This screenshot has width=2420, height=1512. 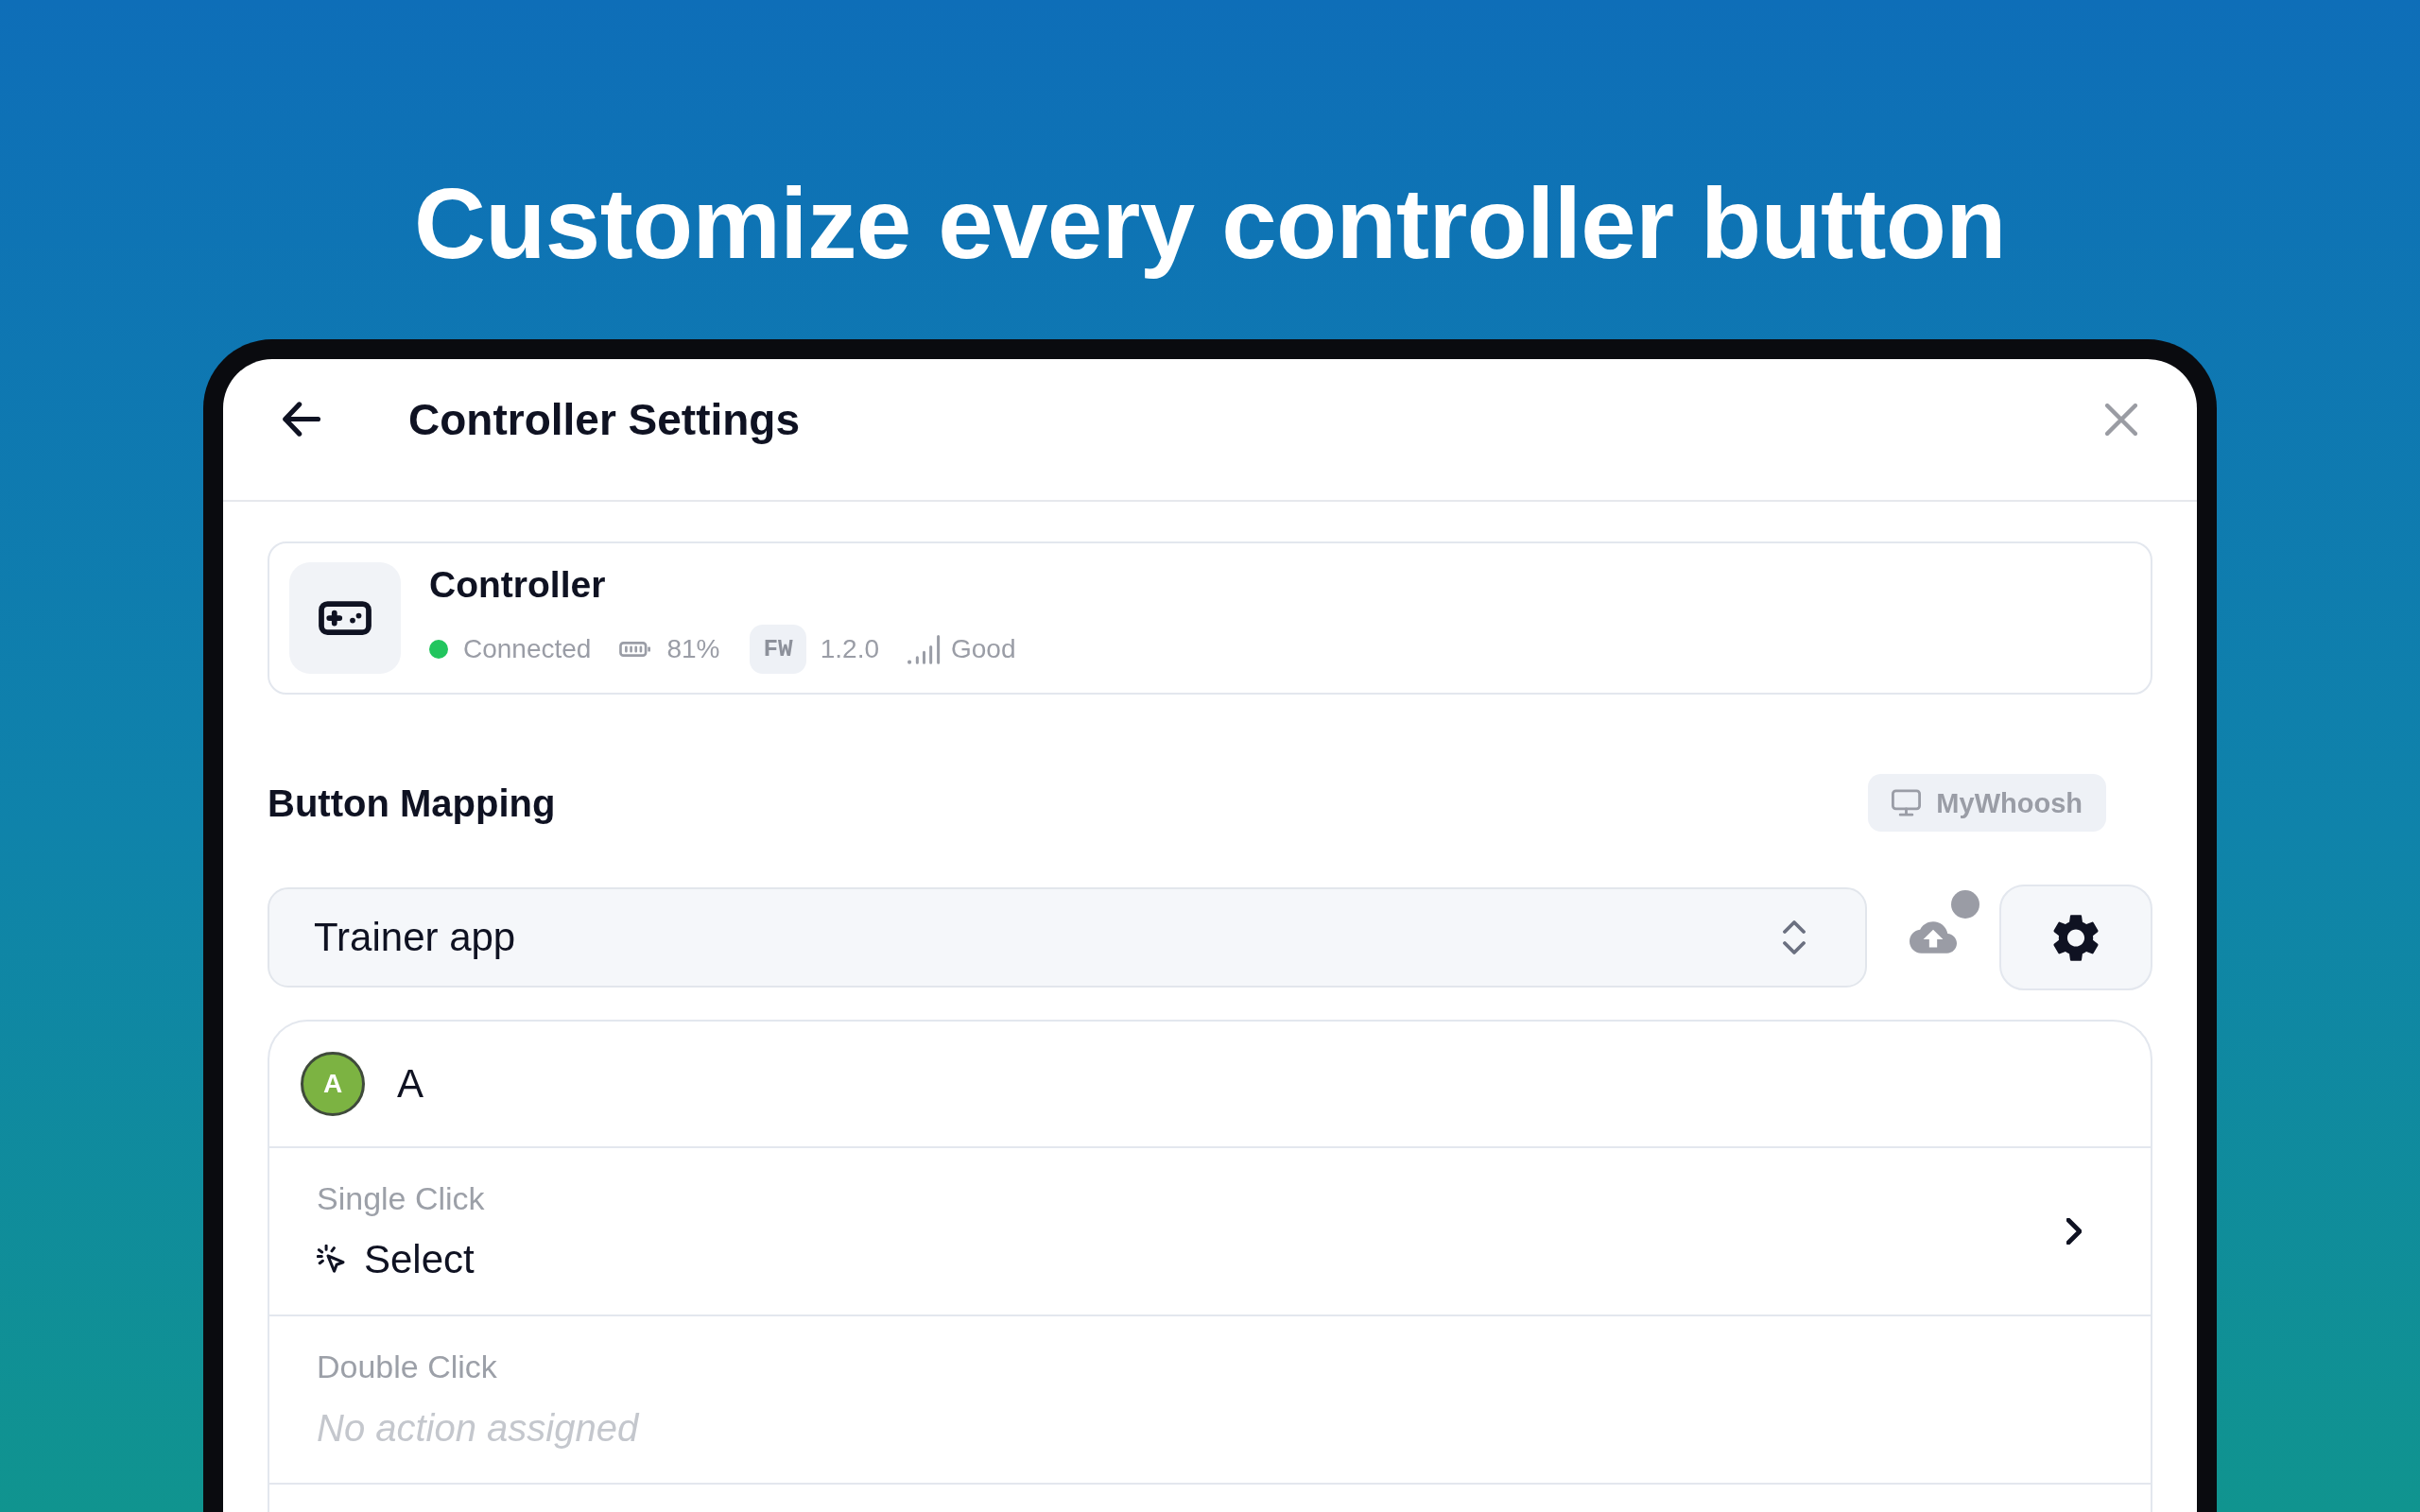 I want to click on battery-icon, so click(x=635, y=649).